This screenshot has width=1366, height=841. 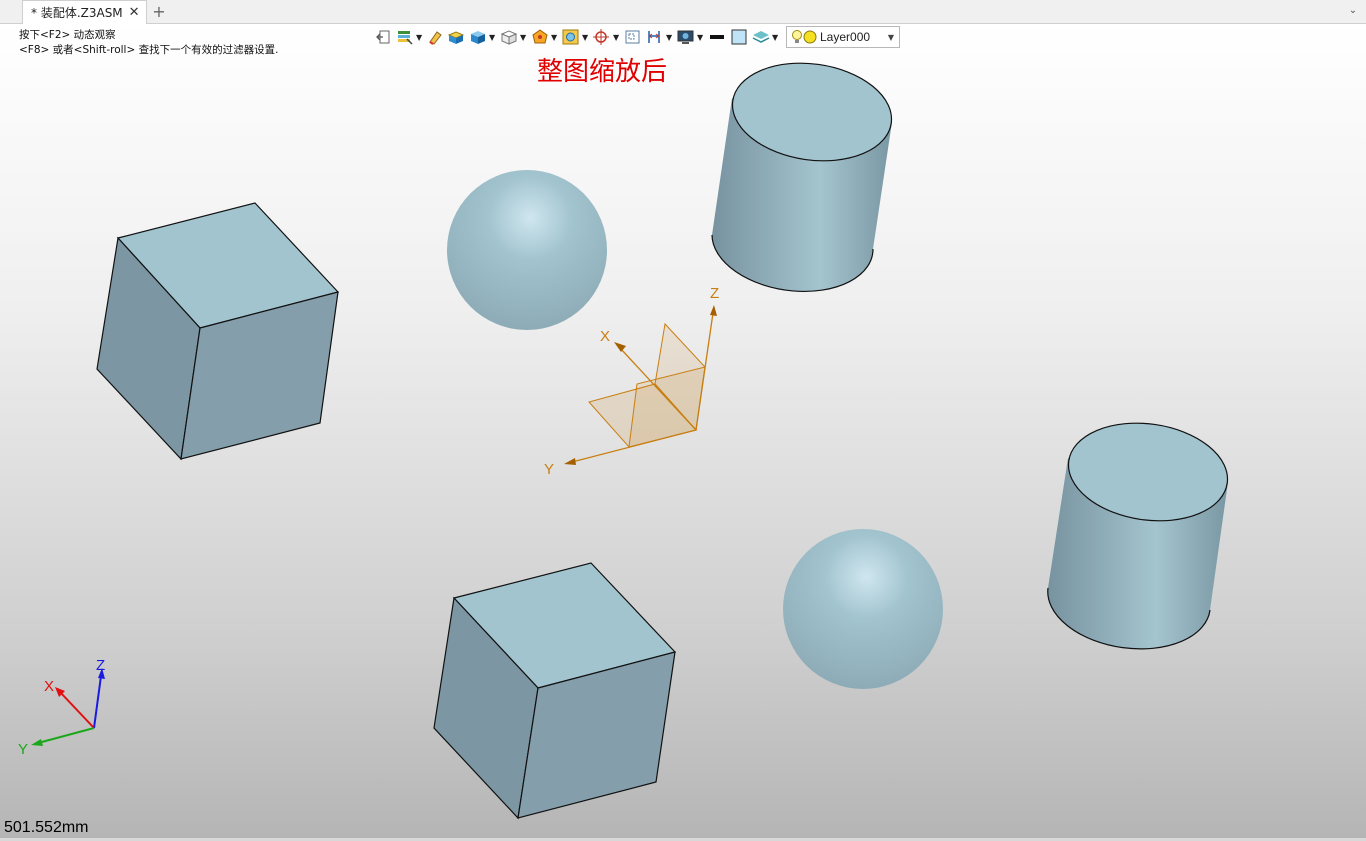 What do you see at coordinates (49, 686) in the screenshot?
I see `triad-x-label: X` at bounding box center [49, 686].